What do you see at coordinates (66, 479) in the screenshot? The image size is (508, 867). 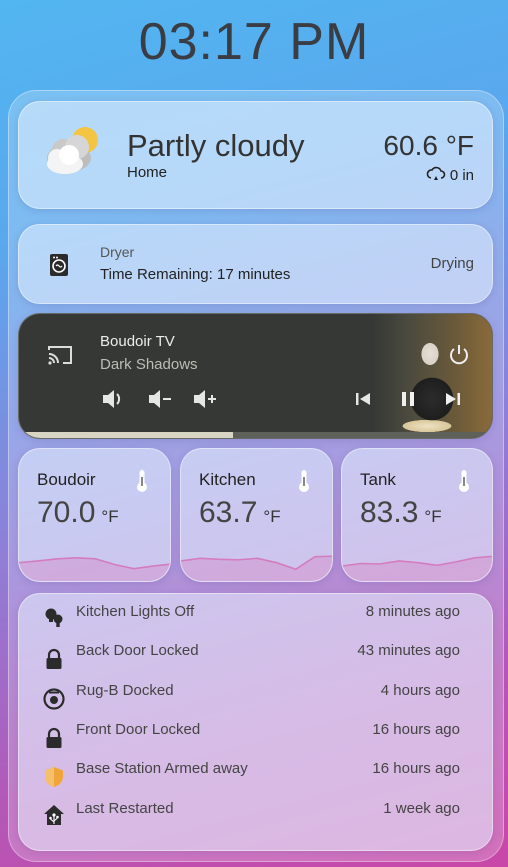 I see `sensor-name: Boudoir` at bounding box center [66, 479].